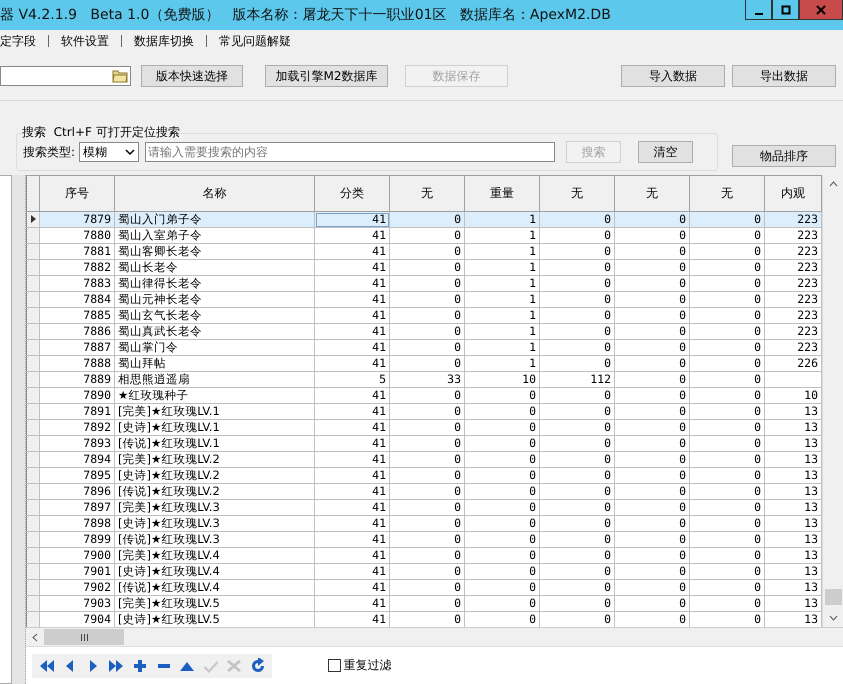  What do you see at coordinates (424, 236) in the screenshot?
I see `table-row: 7880 蜀山入室弟子令 41 0 1 0 0 0 223` at bounding box center [424, 236].